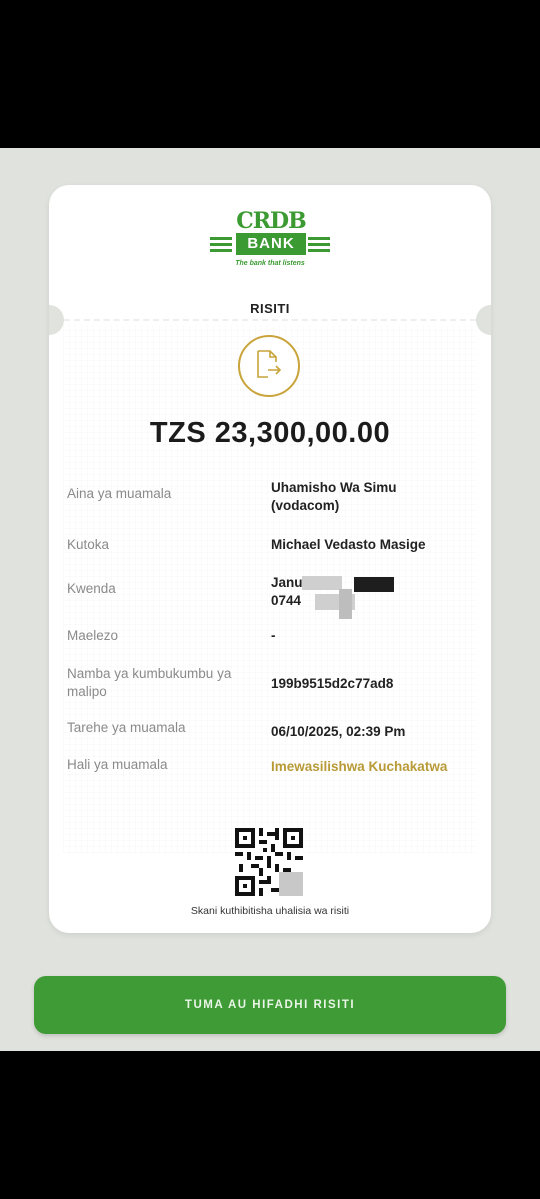  Describe the element at coordinates (119, 493) in the screenshot. I see `detail-label: Aina ya muamala` at that location.